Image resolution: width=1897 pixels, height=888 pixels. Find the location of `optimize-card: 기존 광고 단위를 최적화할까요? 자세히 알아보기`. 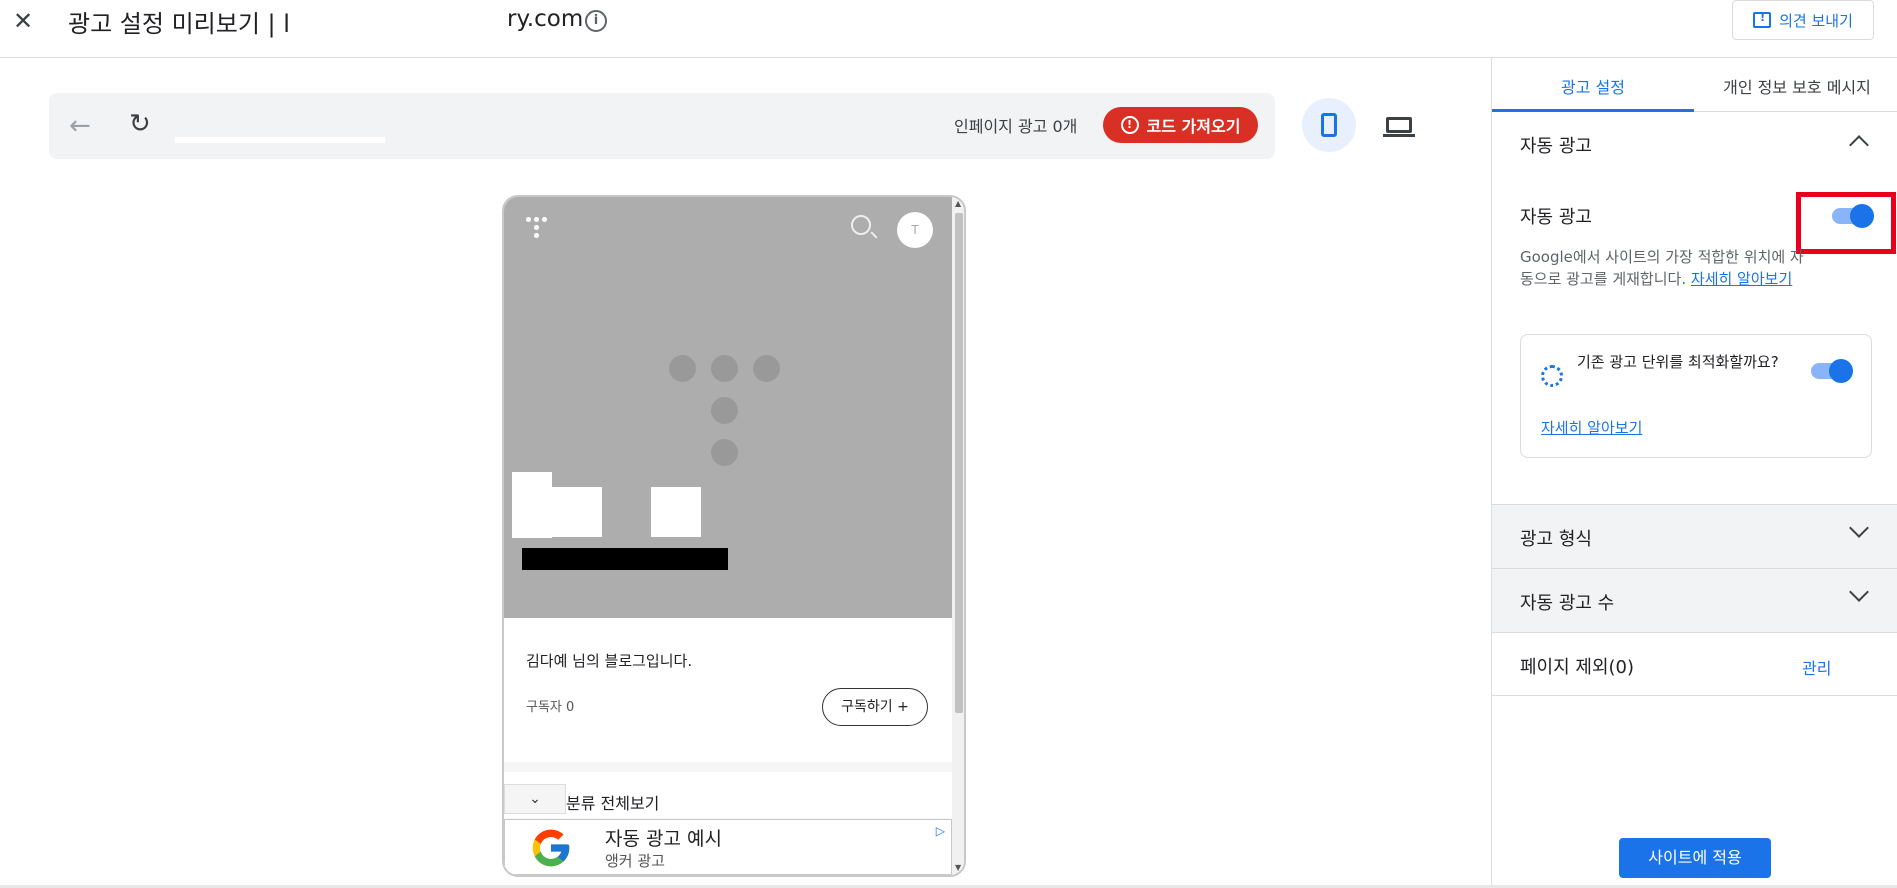

optimize-card: 기존 광고 단위를 최적화할까요? 자세히 알아보기 is located at coordinates (1696, 396).